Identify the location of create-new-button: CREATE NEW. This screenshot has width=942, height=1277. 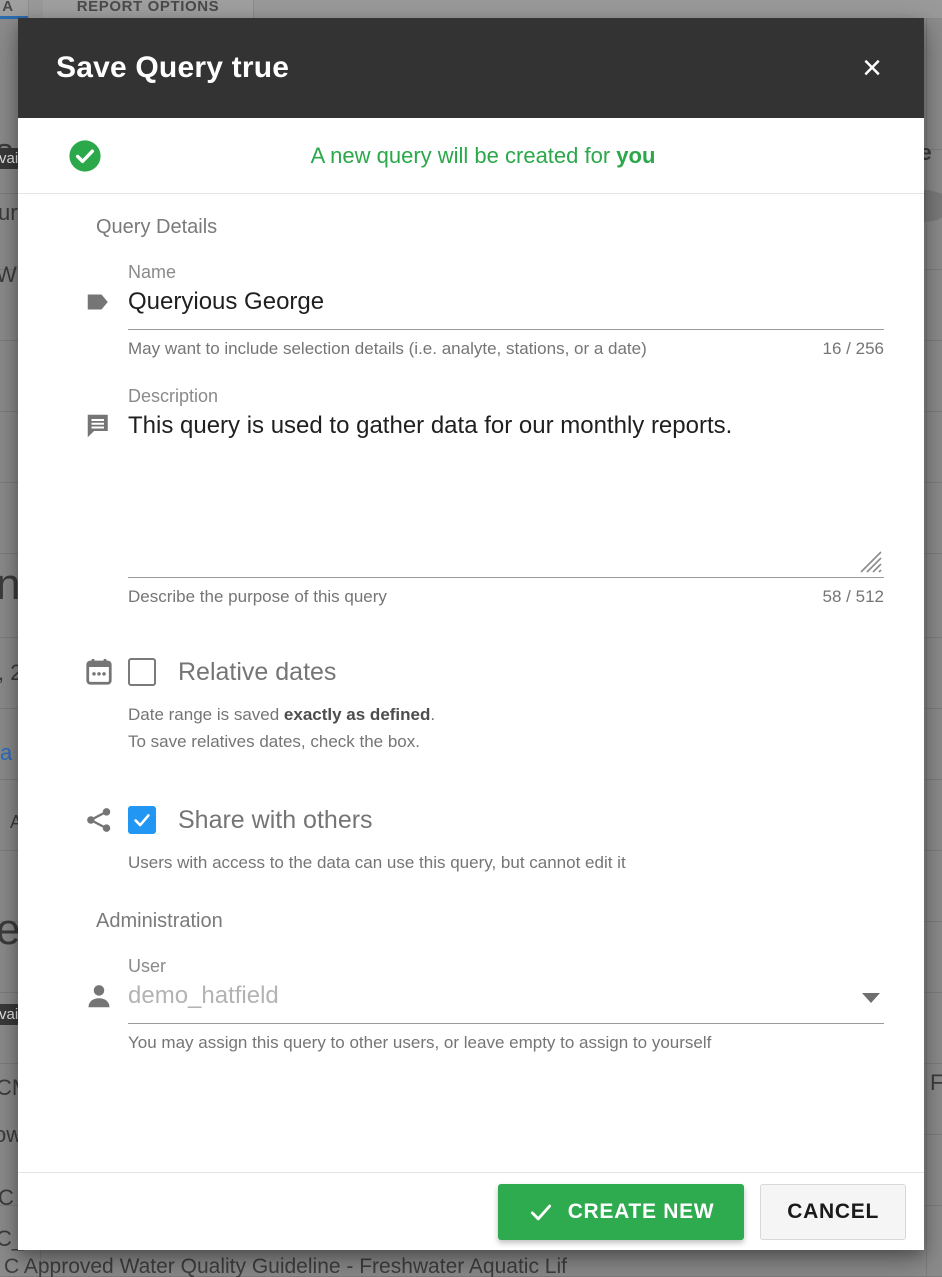
(621, 1211).